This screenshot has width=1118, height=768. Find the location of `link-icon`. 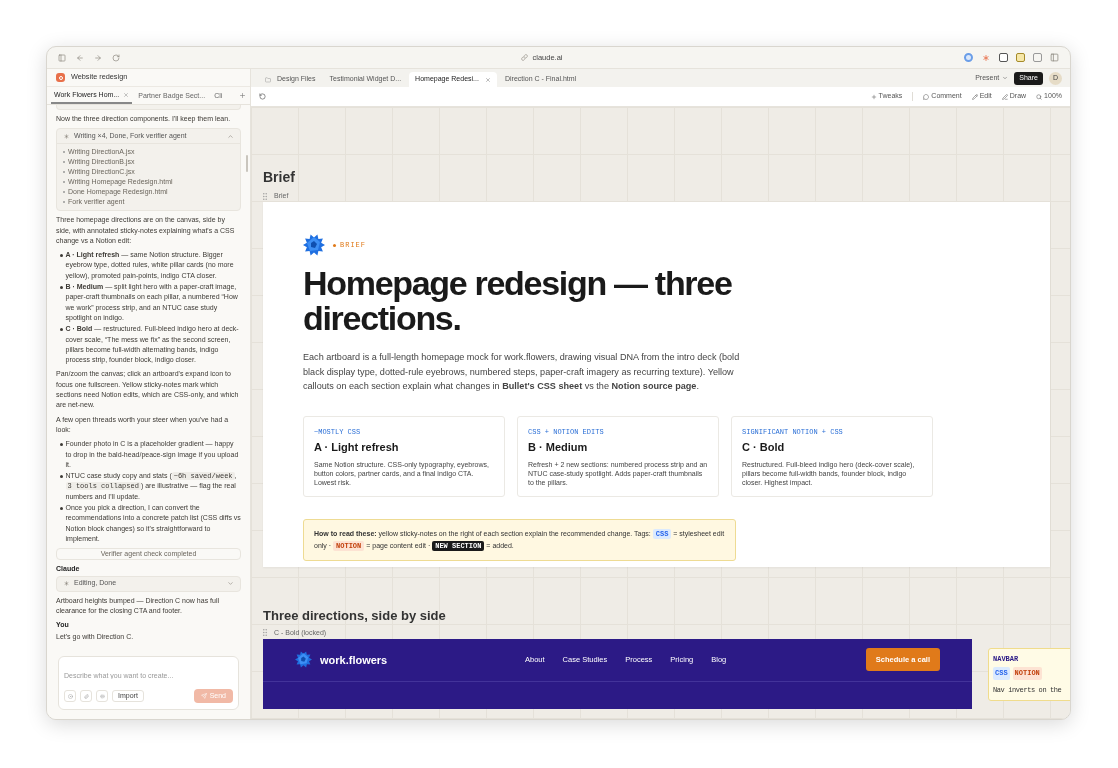

link-icon is located at coordinates (525, 57).